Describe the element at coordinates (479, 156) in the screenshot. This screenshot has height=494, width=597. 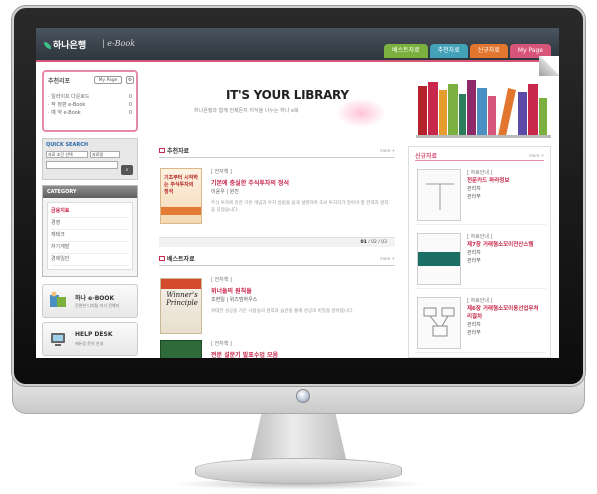
I see `new-books-header: 신규자료 more +` at that location.